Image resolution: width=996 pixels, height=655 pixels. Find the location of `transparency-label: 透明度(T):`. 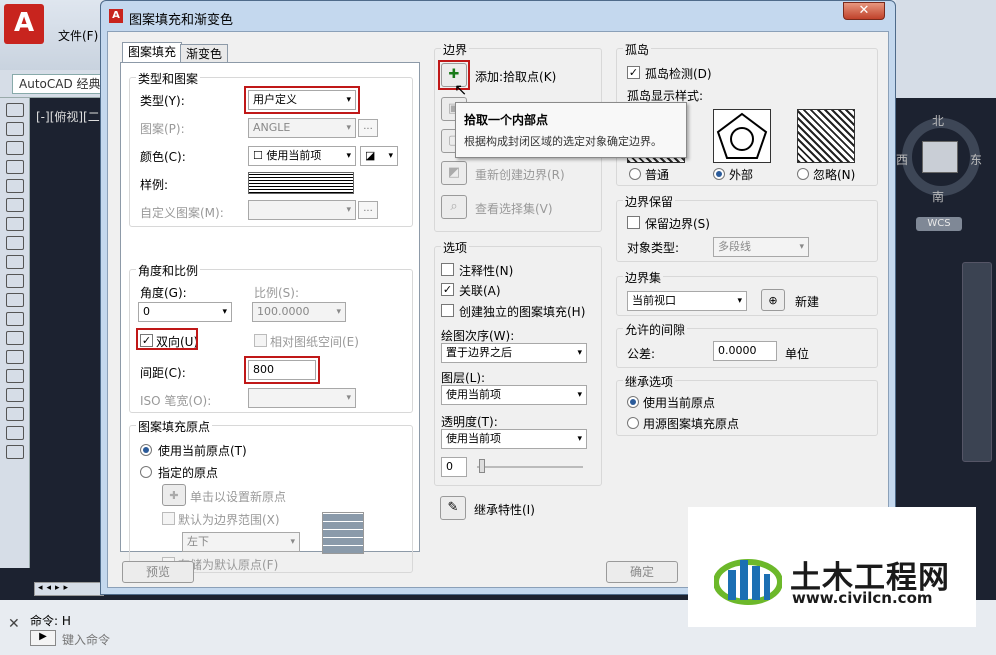

transparency-label: 透明度(T): is located at coordinates (469, 422).